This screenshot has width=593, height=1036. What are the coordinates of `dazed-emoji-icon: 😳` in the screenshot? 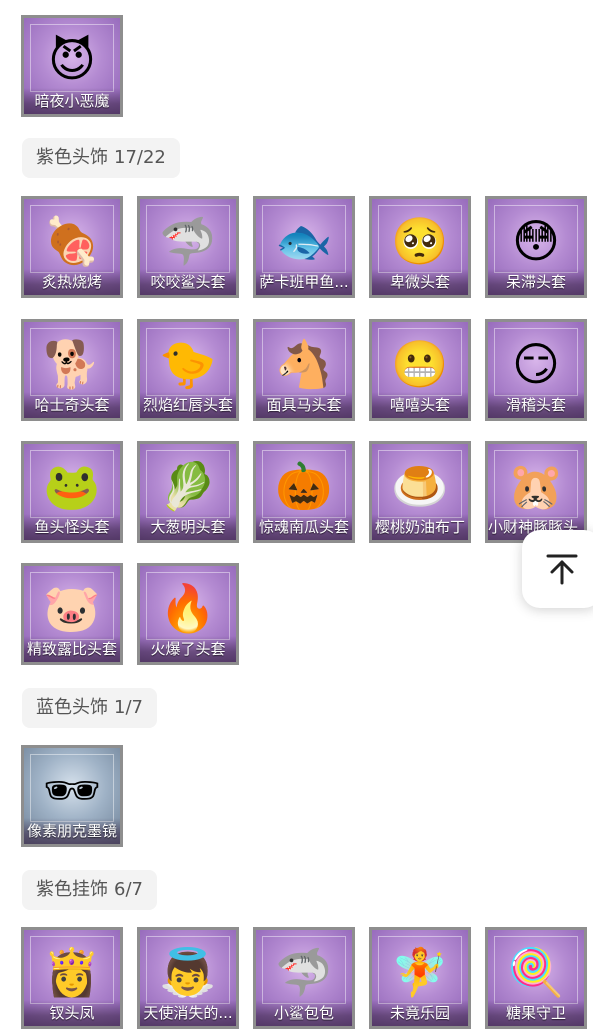 It's located at (536, 241).